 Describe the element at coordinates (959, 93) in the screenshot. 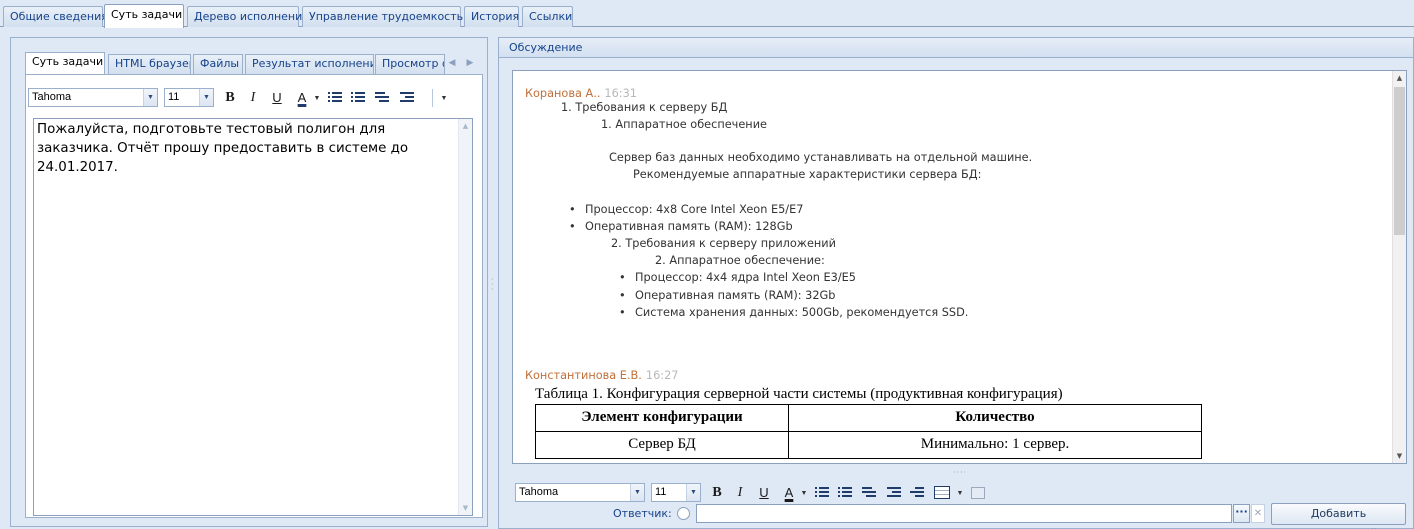

I see `comment-author: Коранова А.. 16:31` at that location.